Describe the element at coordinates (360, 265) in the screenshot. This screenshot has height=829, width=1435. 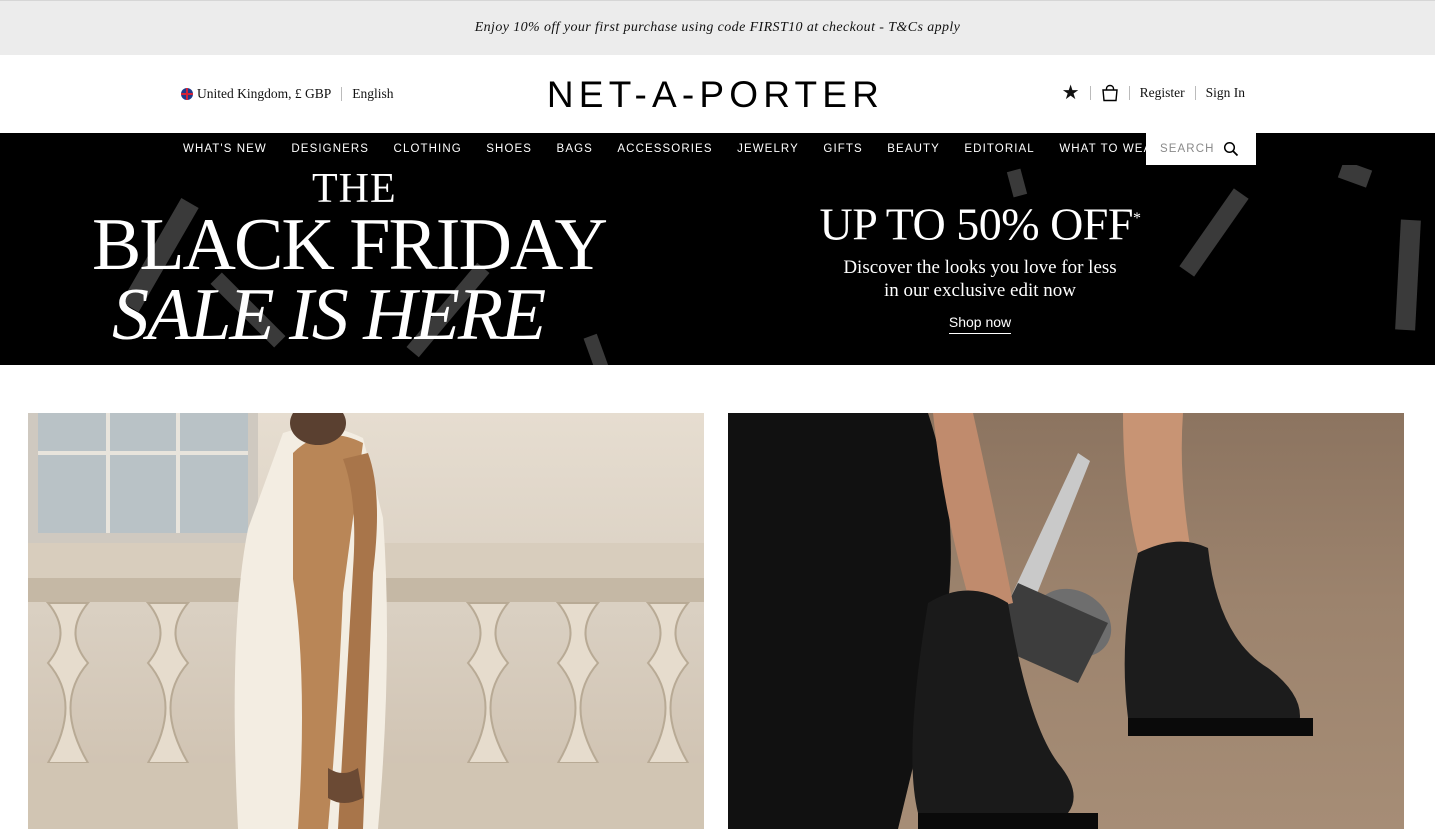
I see `banner-headline: THE BLACK FRIDAY SALE IS HERE` at that location.